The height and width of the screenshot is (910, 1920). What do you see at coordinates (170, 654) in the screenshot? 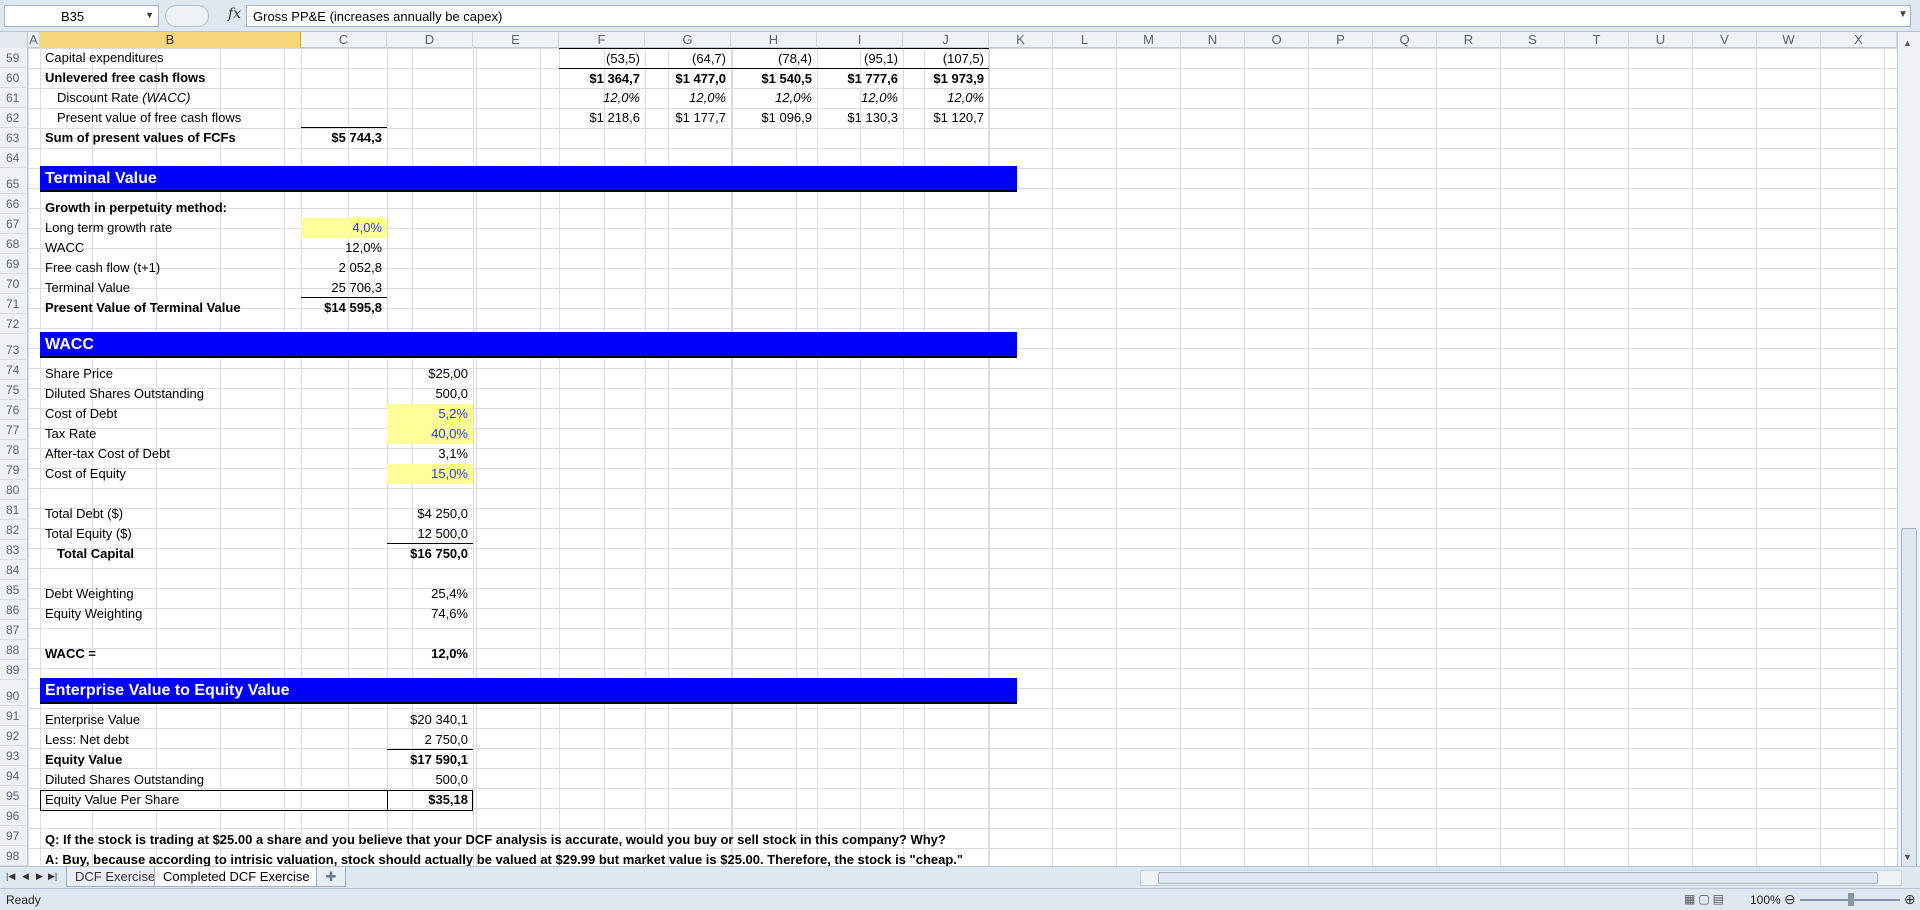
I see `wacc-result-label: WACC =` at bounding box center [170, 654].